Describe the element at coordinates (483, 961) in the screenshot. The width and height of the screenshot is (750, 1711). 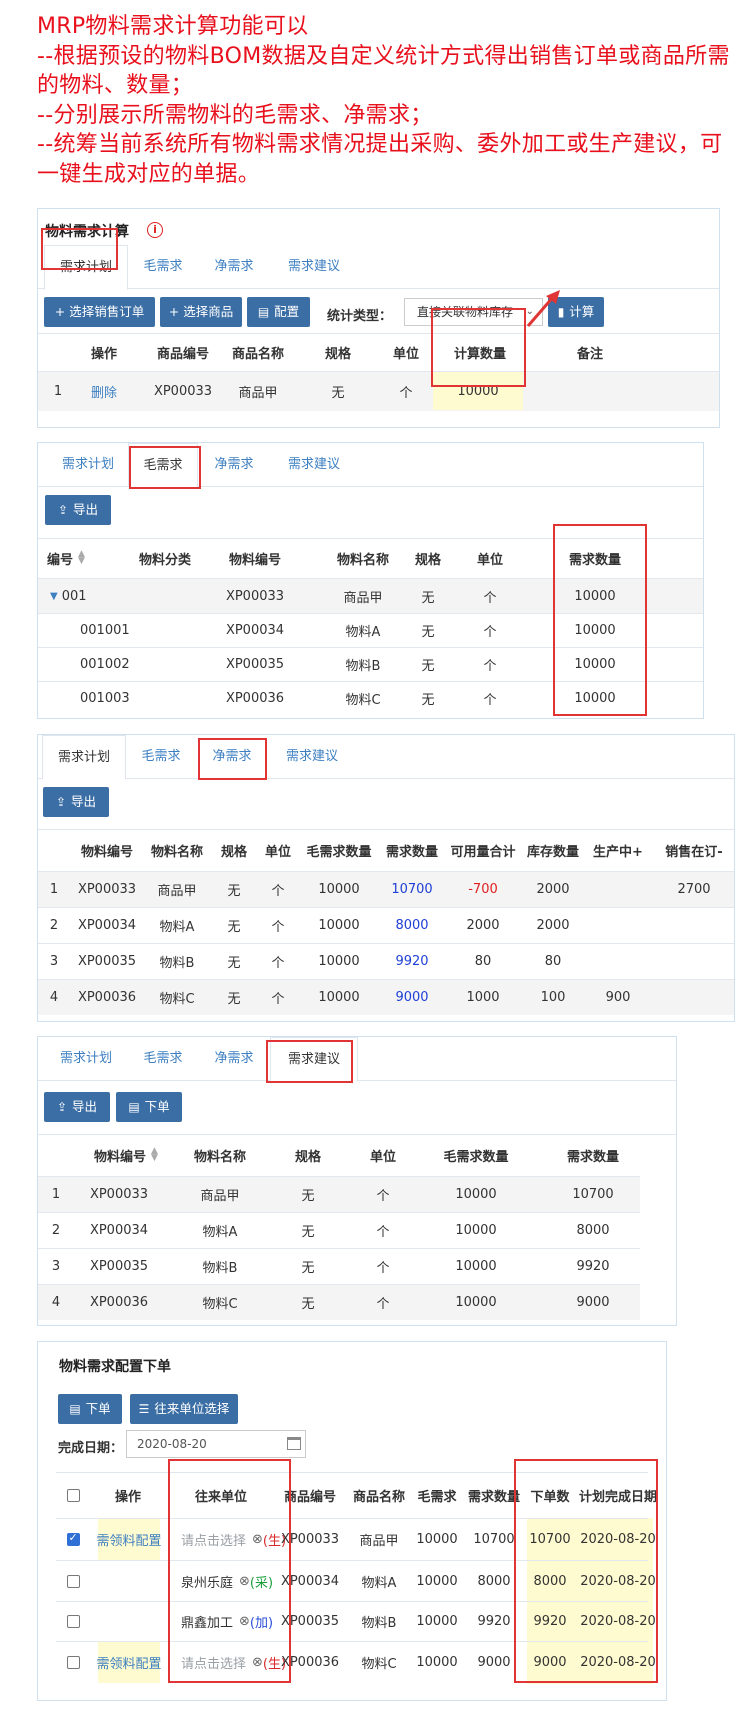
I see `available-total: 80` at that location.